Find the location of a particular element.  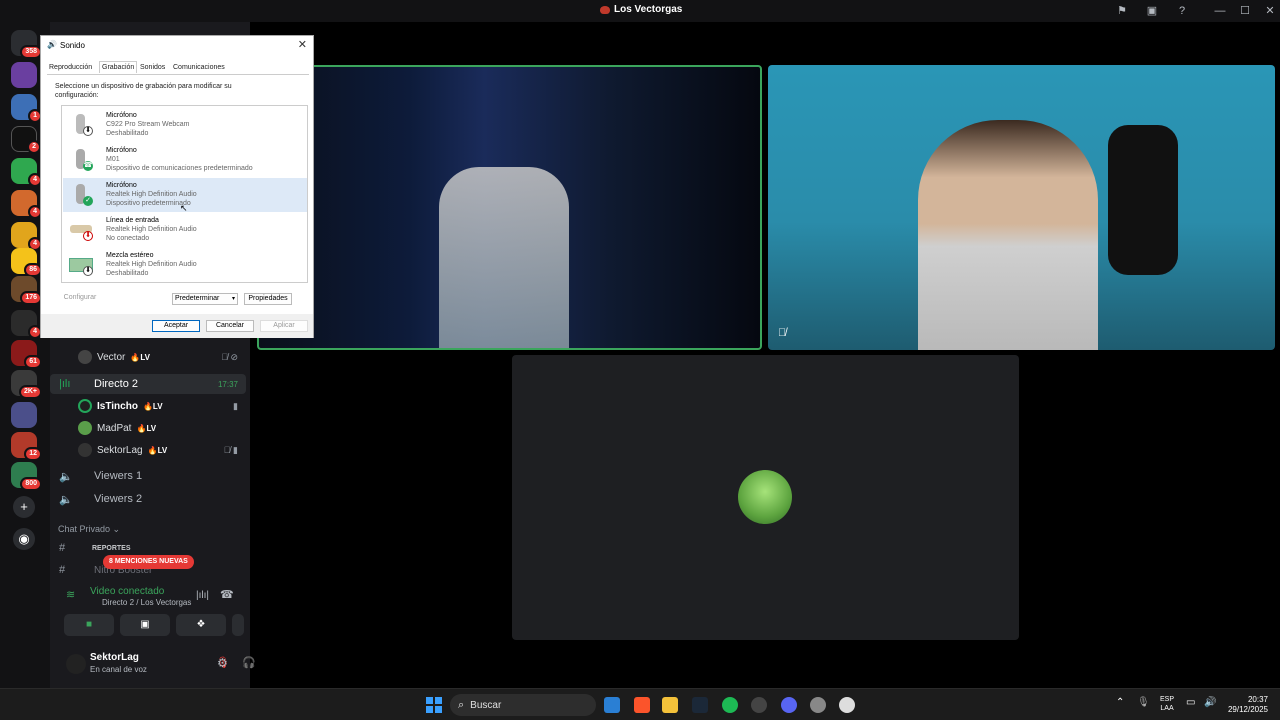

voice-user: IsTincho 🔥LV ▮ is located at coordinates (162, 406).